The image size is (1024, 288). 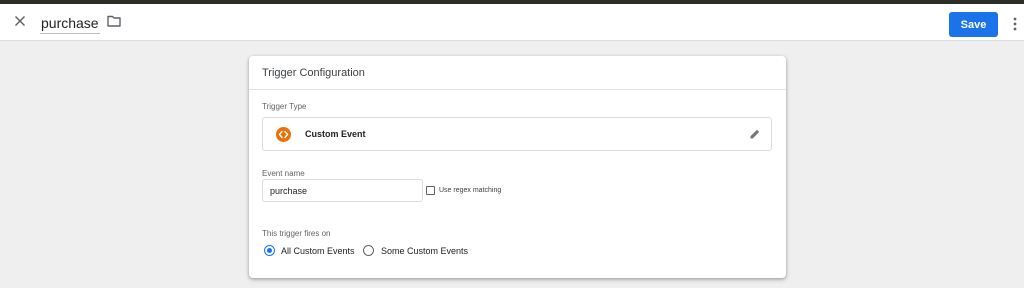 I want to click on card-title: Trigger Configuration, so click(x=313, y=73).